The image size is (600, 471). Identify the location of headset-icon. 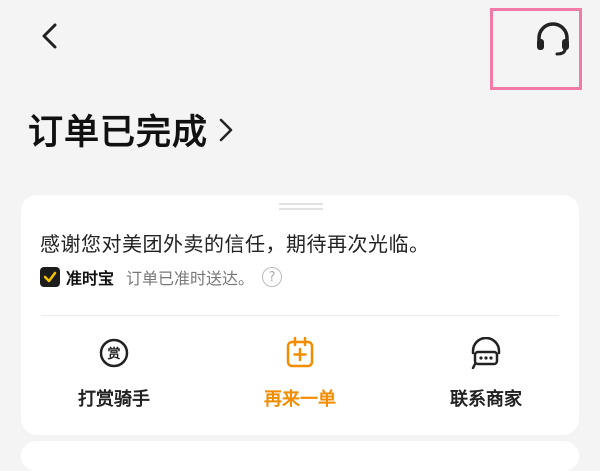
(553, 41).